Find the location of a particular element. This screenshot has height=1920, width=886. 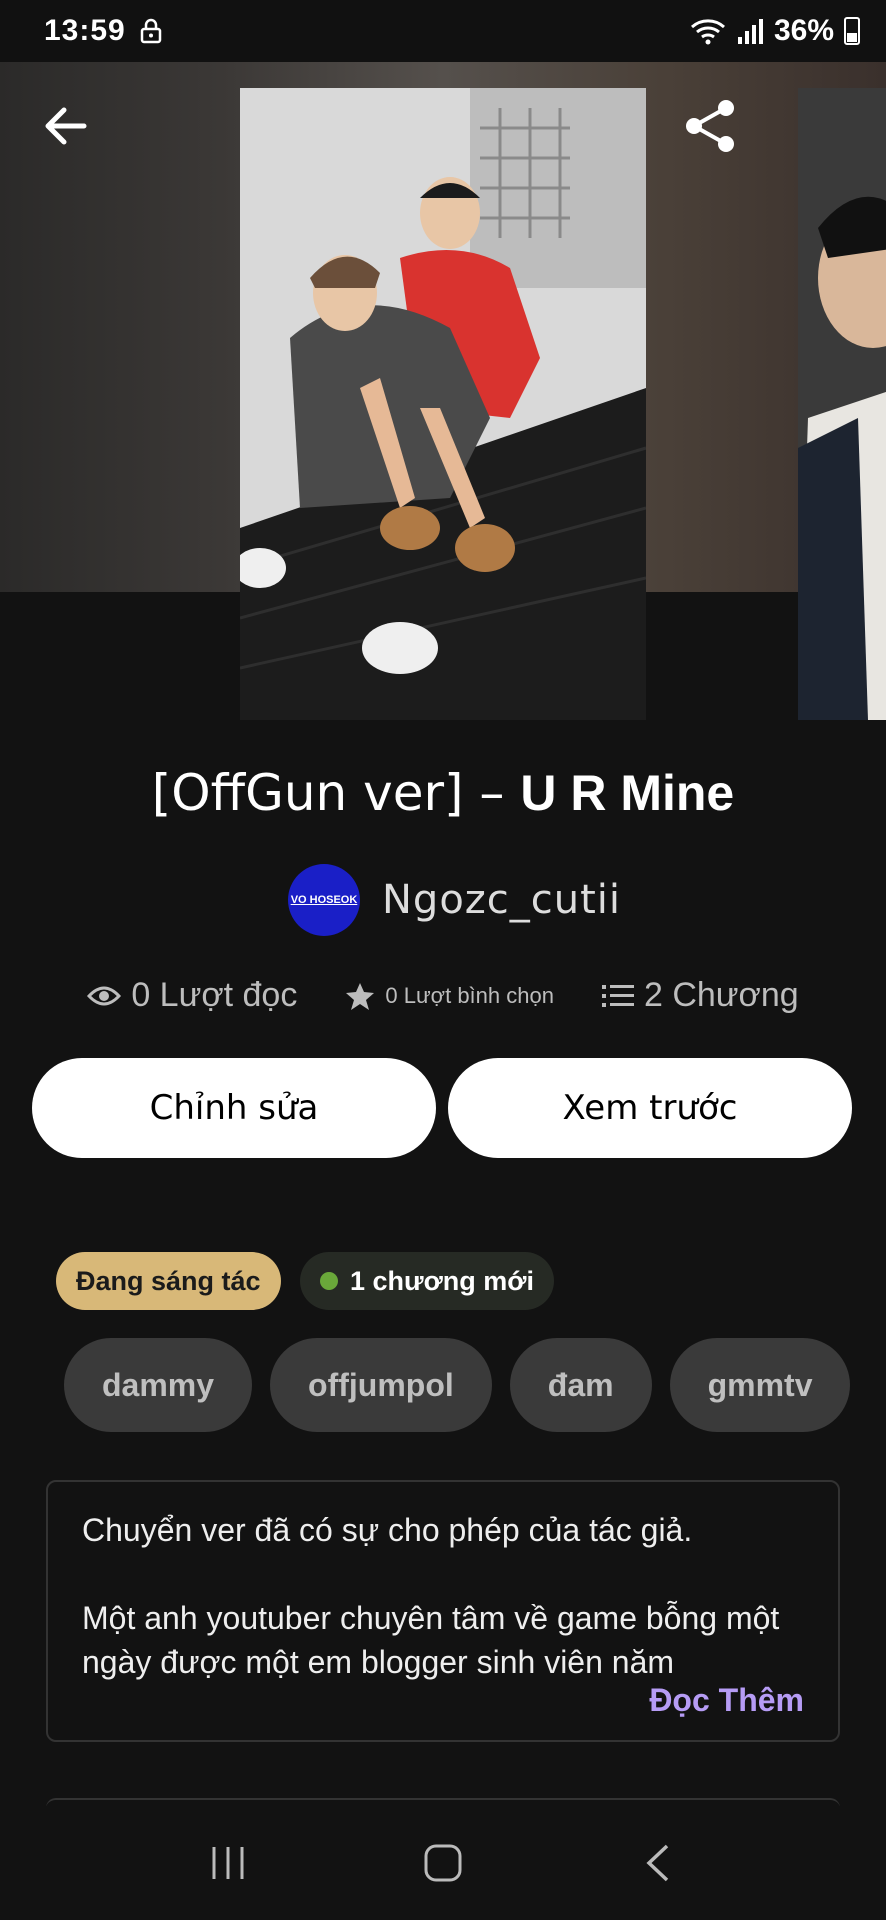

reads-stat: 0 Lượt đọc is located at coordinates (192, 995).